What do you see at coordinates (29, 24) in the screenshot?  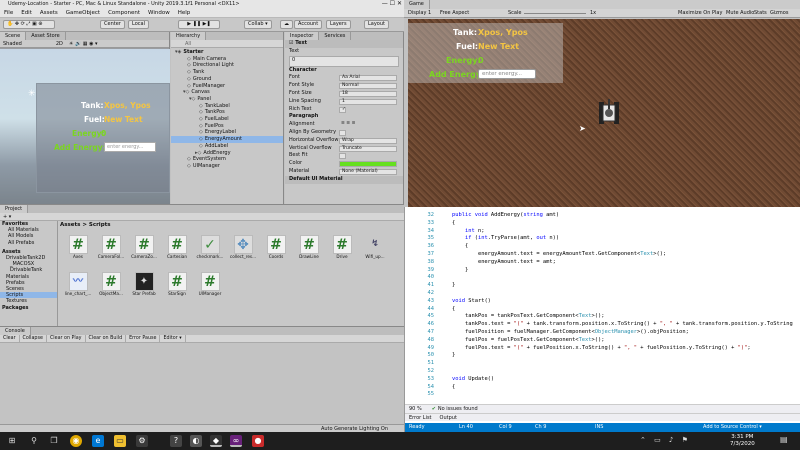 I see `transform-tools: ✋ ✥ ⟳ ⤢ ▣ ⊕` at bounding box center [29, 24].